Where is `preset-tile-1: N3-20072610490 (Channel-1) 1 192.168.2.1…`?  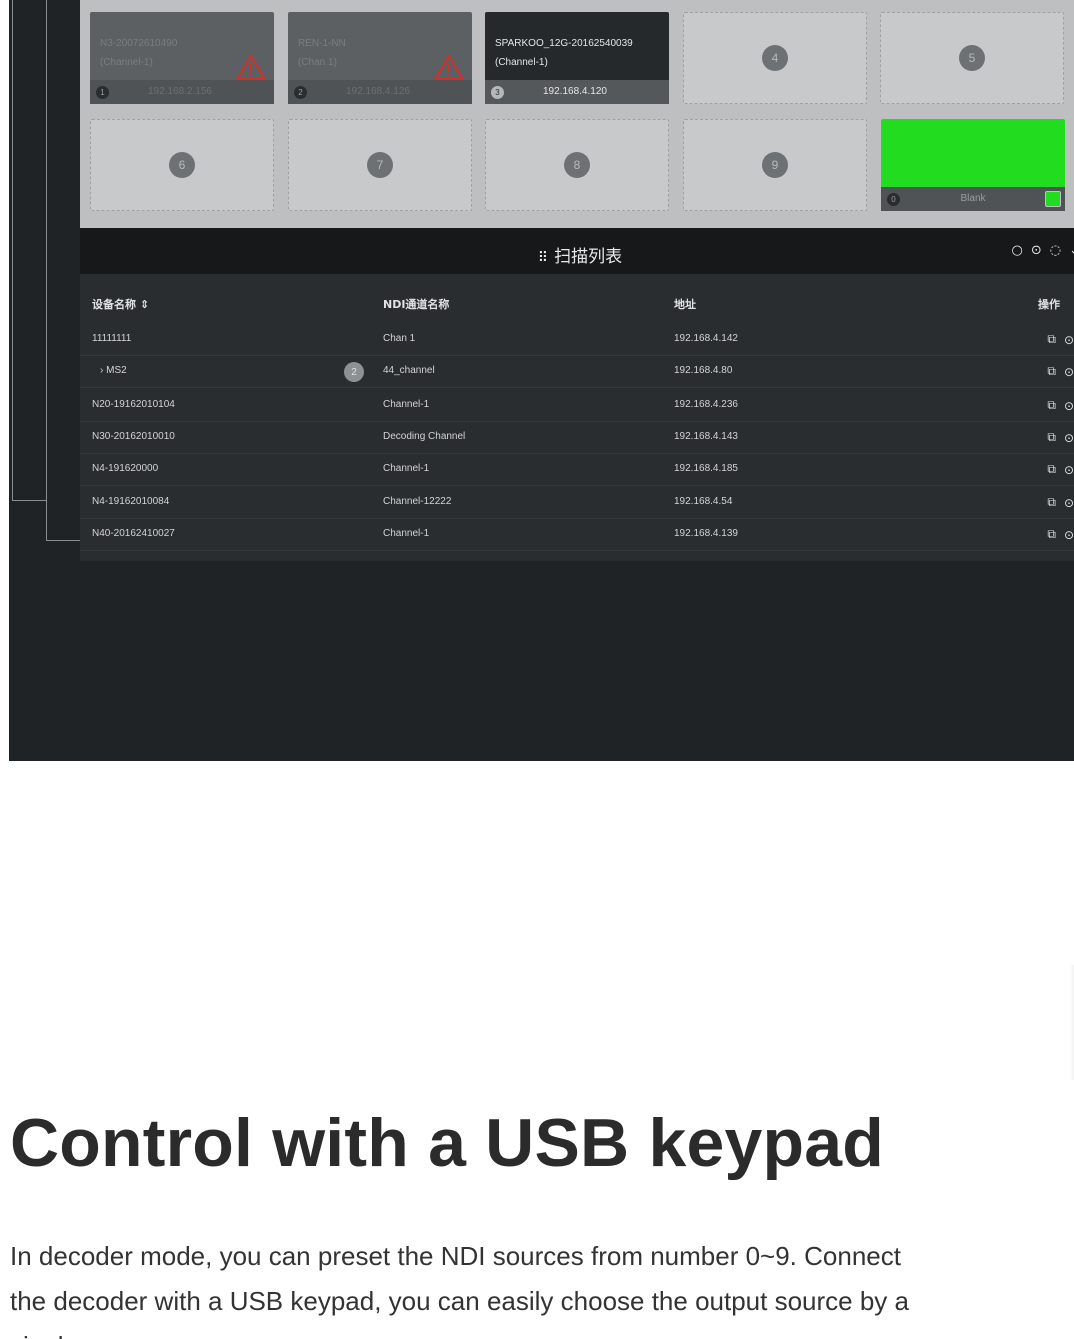
preset-tile-1: N3-20072610490 (Channel-1) 1 192.168.2.1… is located at coordinates (182, 58).